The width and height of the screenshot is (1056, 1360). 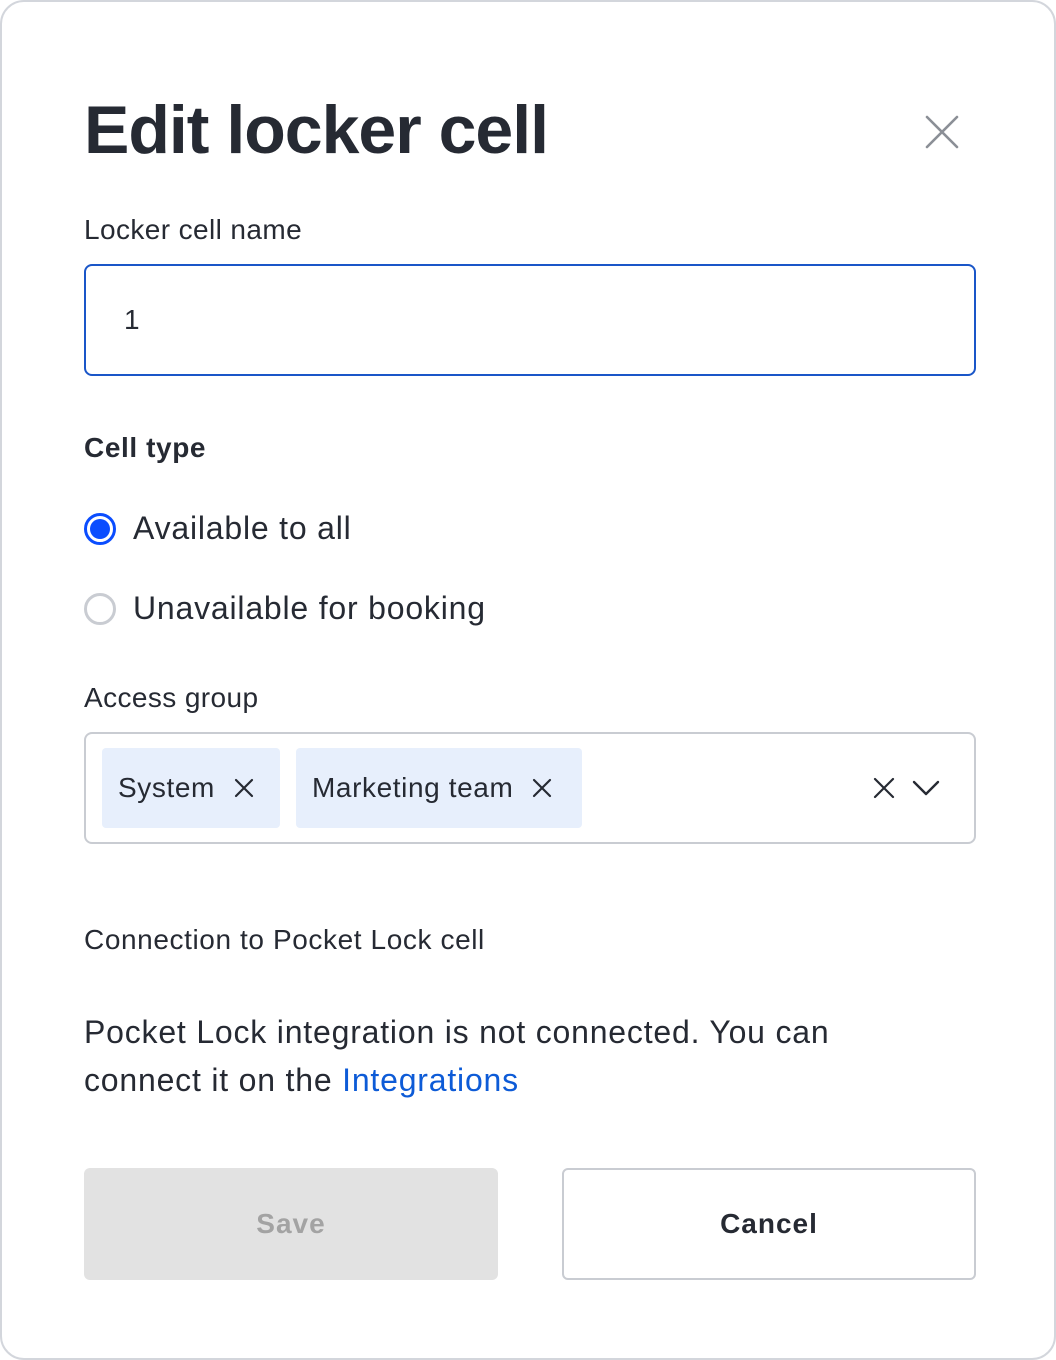 I want to click on radio-available-to-all: Available to all, so click(x=218, y=528).